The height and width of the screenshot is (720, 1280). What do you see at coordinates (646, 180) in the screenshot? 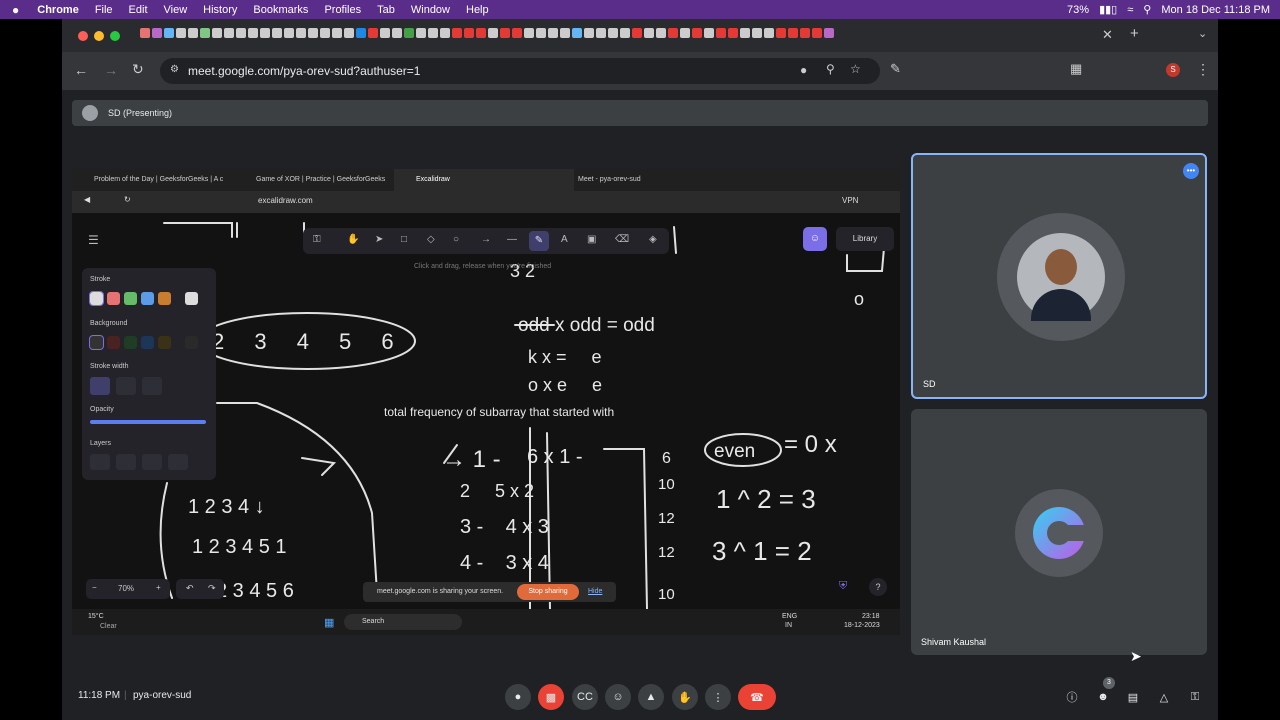
I see `shared-tab-meet: Meet - pya-orev-sud` at bounding box center [646, 180].